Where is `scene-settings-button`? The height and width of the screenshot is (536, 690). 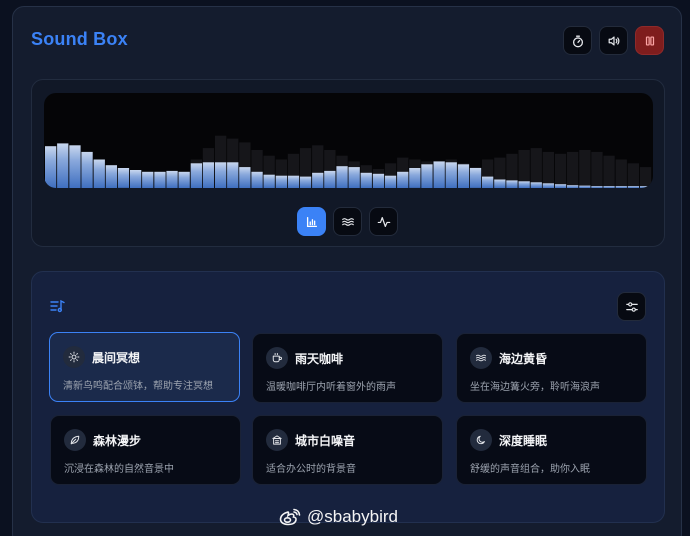
scene-settings-button is located at coordinates (631, 306).